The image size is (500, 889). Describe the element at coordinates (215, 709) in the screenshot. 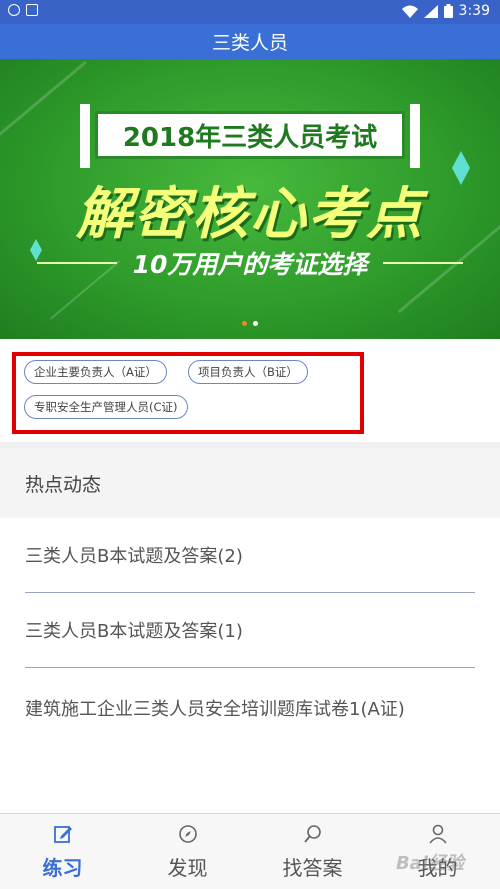

I see `list-item-title: 建筑施工企业三类人员安全培训题库试卷1(A证)` at that location.